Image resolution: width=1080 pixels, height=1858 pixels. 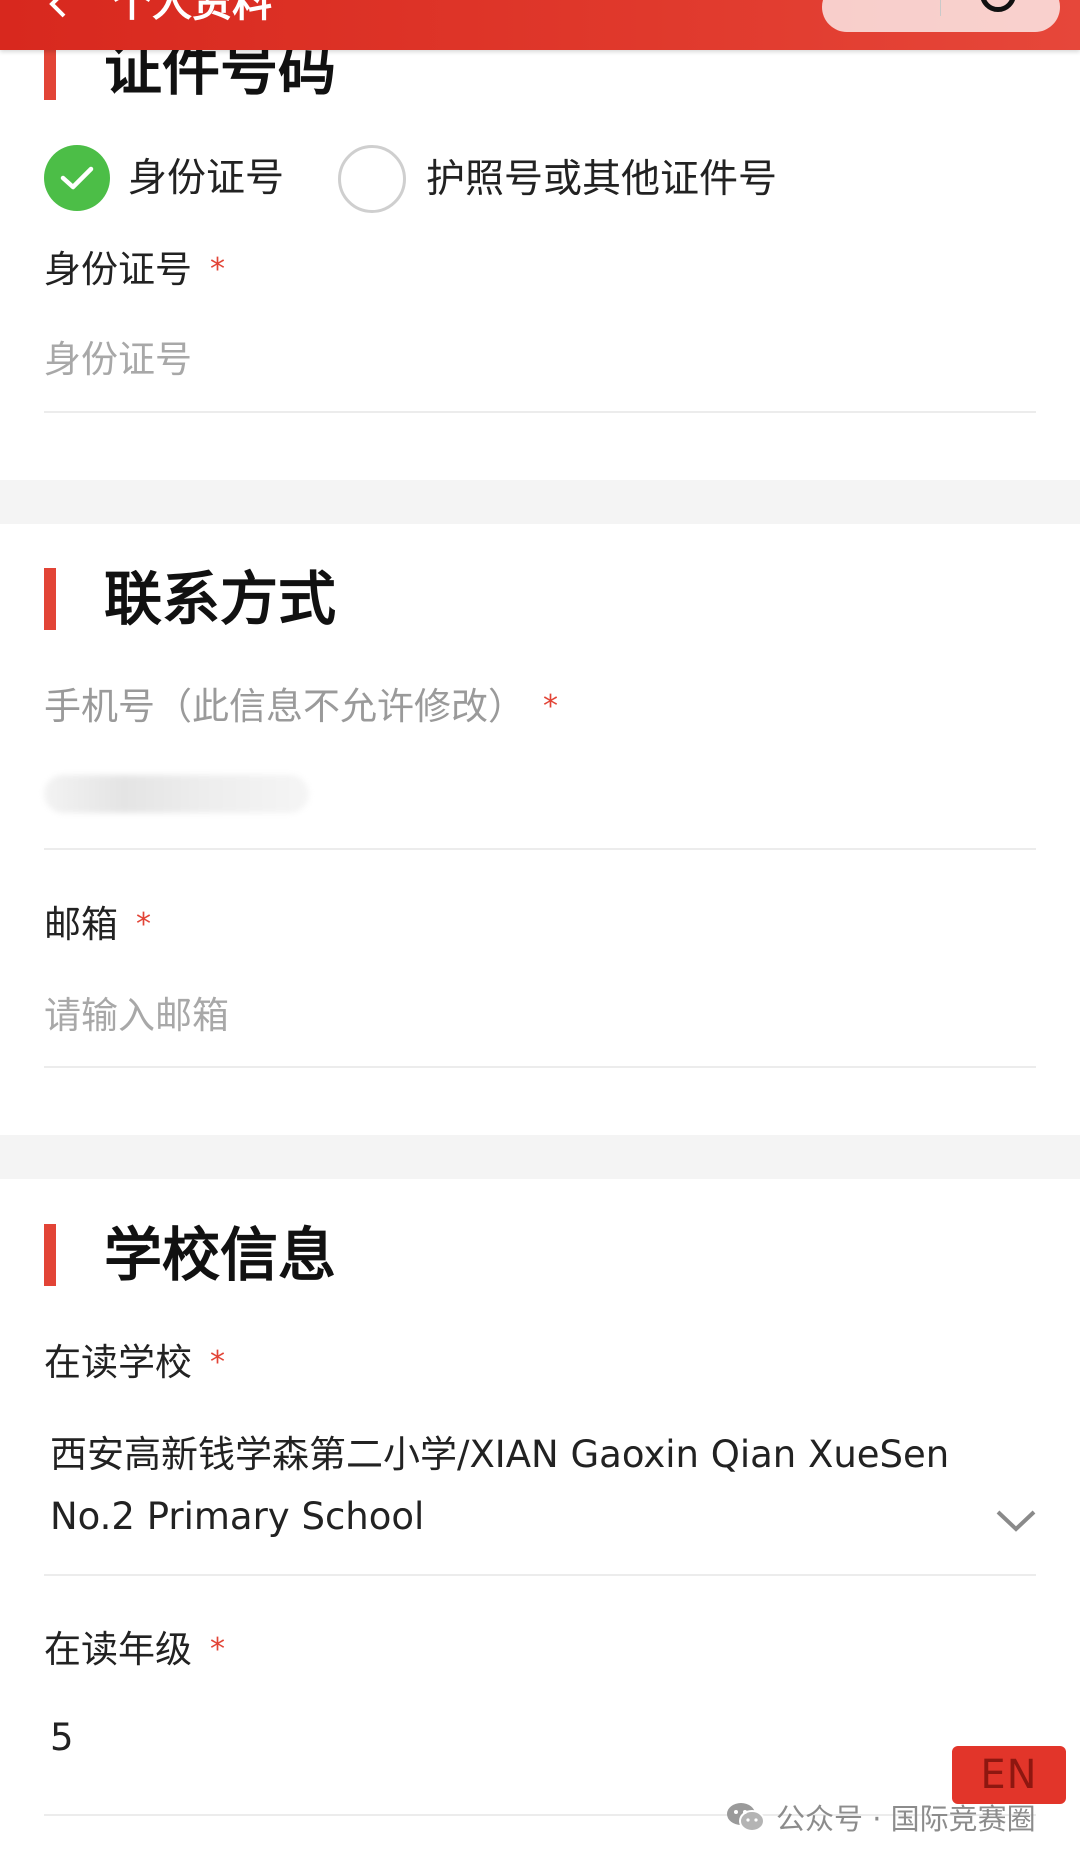 I want to click on capsule-divider, so click(x=940, y=8).